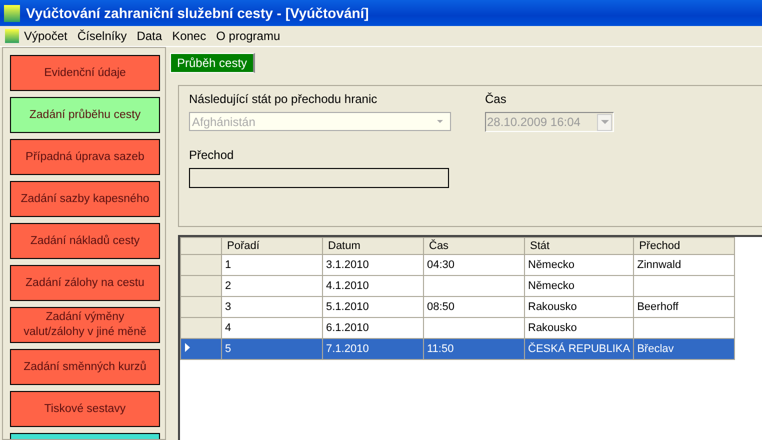  What do you see at coordinates (373, 328) in the screenshot?
I see `table-cell: 6.1.2010` at bounding box center [373, 328].